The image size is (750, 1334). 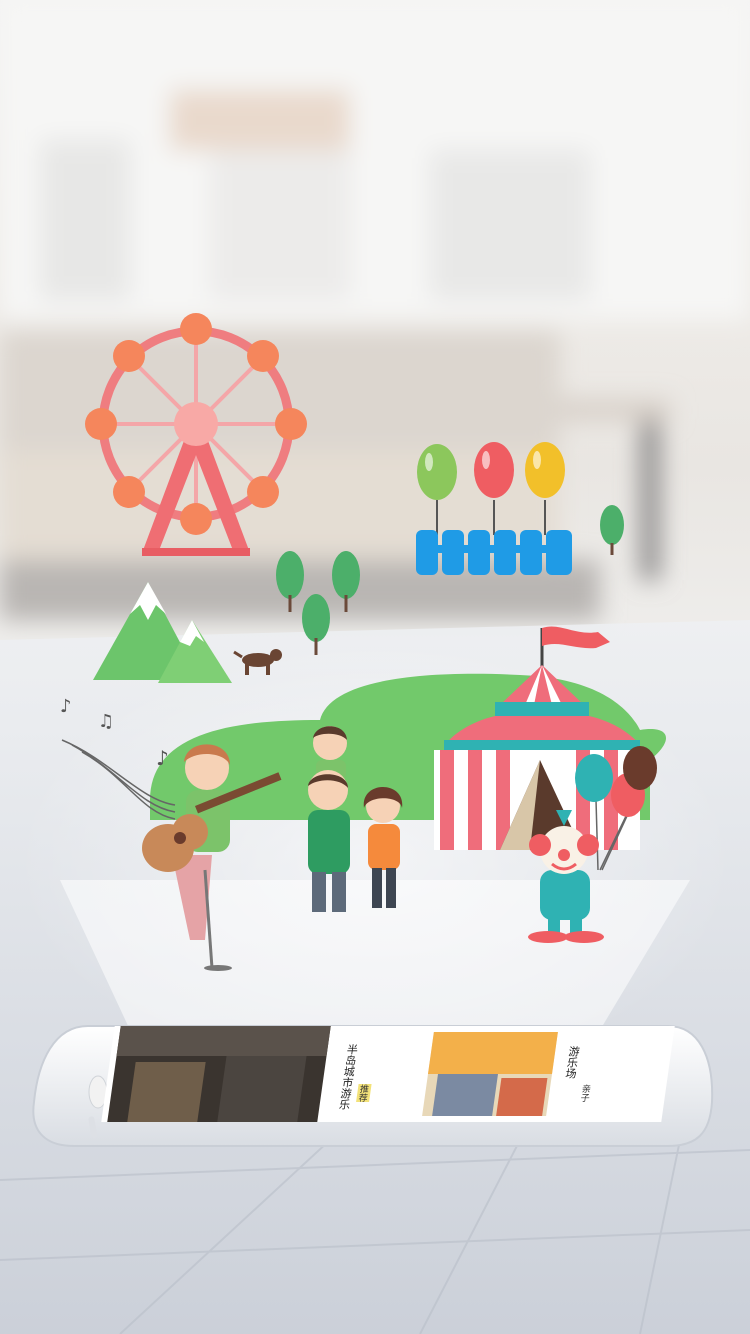 I want to click on card-1-title: 半岛城市游乐, so click(x=347, y=1077).